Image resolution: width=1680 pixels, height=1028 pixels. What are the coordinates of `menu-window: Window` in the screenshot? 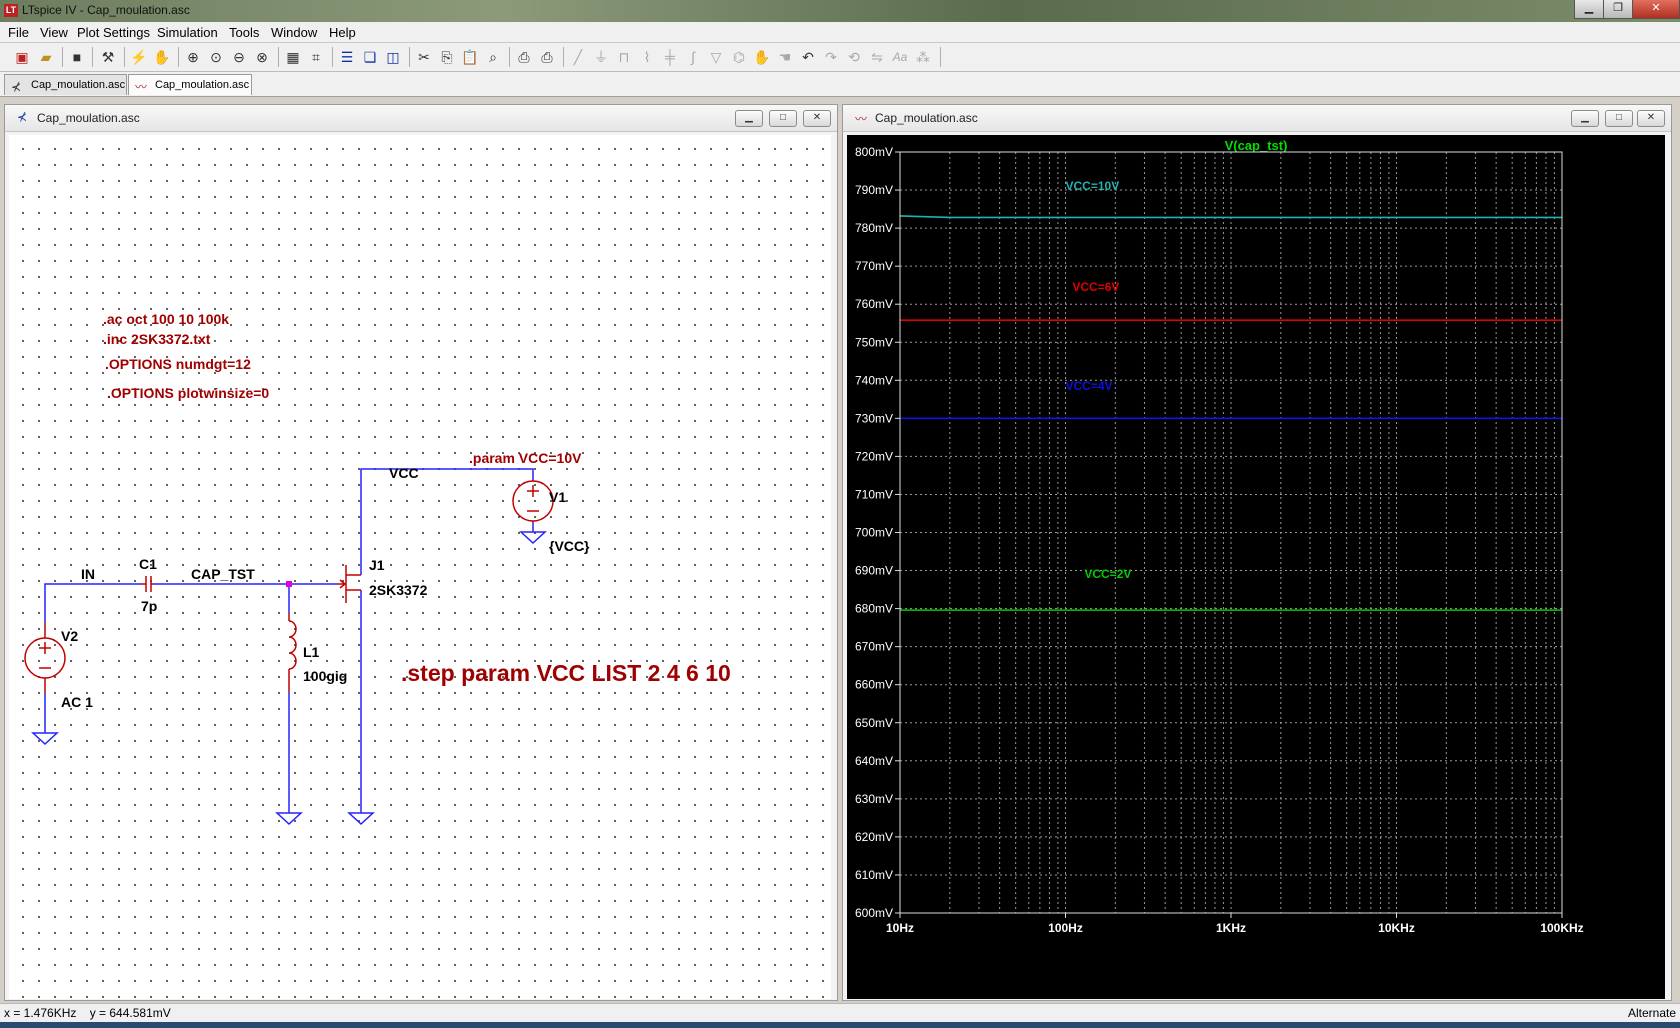 It's located at (294, 32).